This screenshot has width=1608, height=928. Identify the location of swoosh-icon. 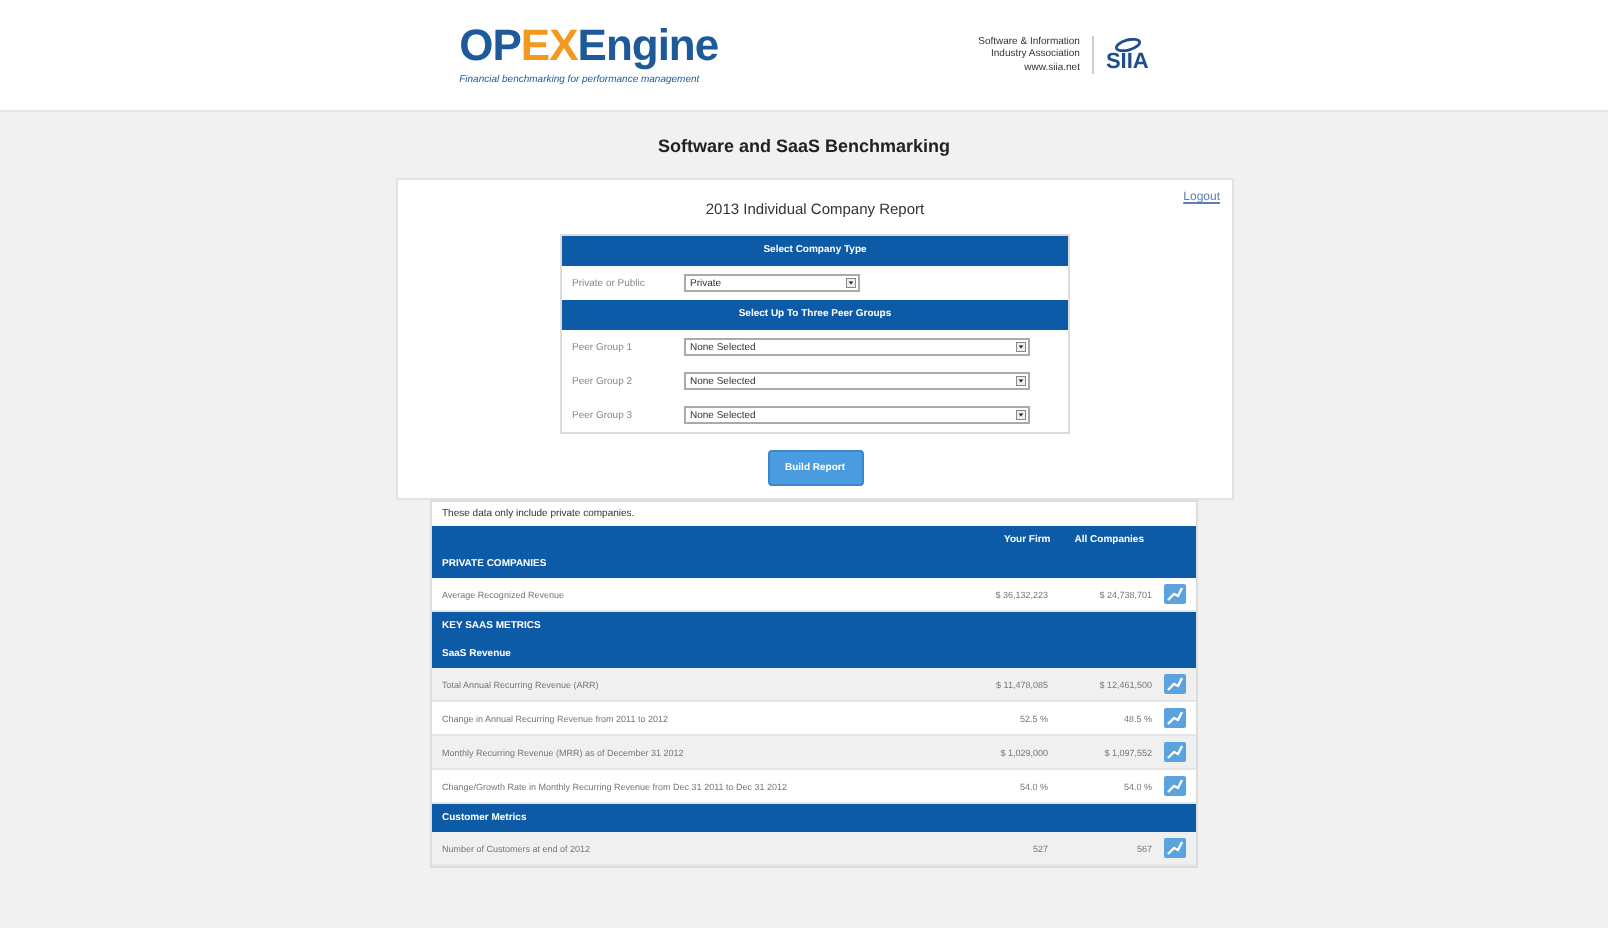
(1127, 44).